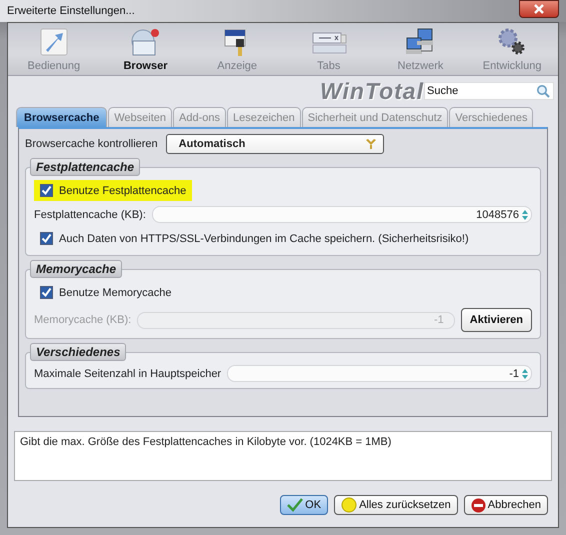 The height and width of the screenshot is (535, 566). Describe the element at coordinates (128, 374) in the screenshot. I see `field-label: Maximale Seitenzahl in Hauptspeicher` at that location.